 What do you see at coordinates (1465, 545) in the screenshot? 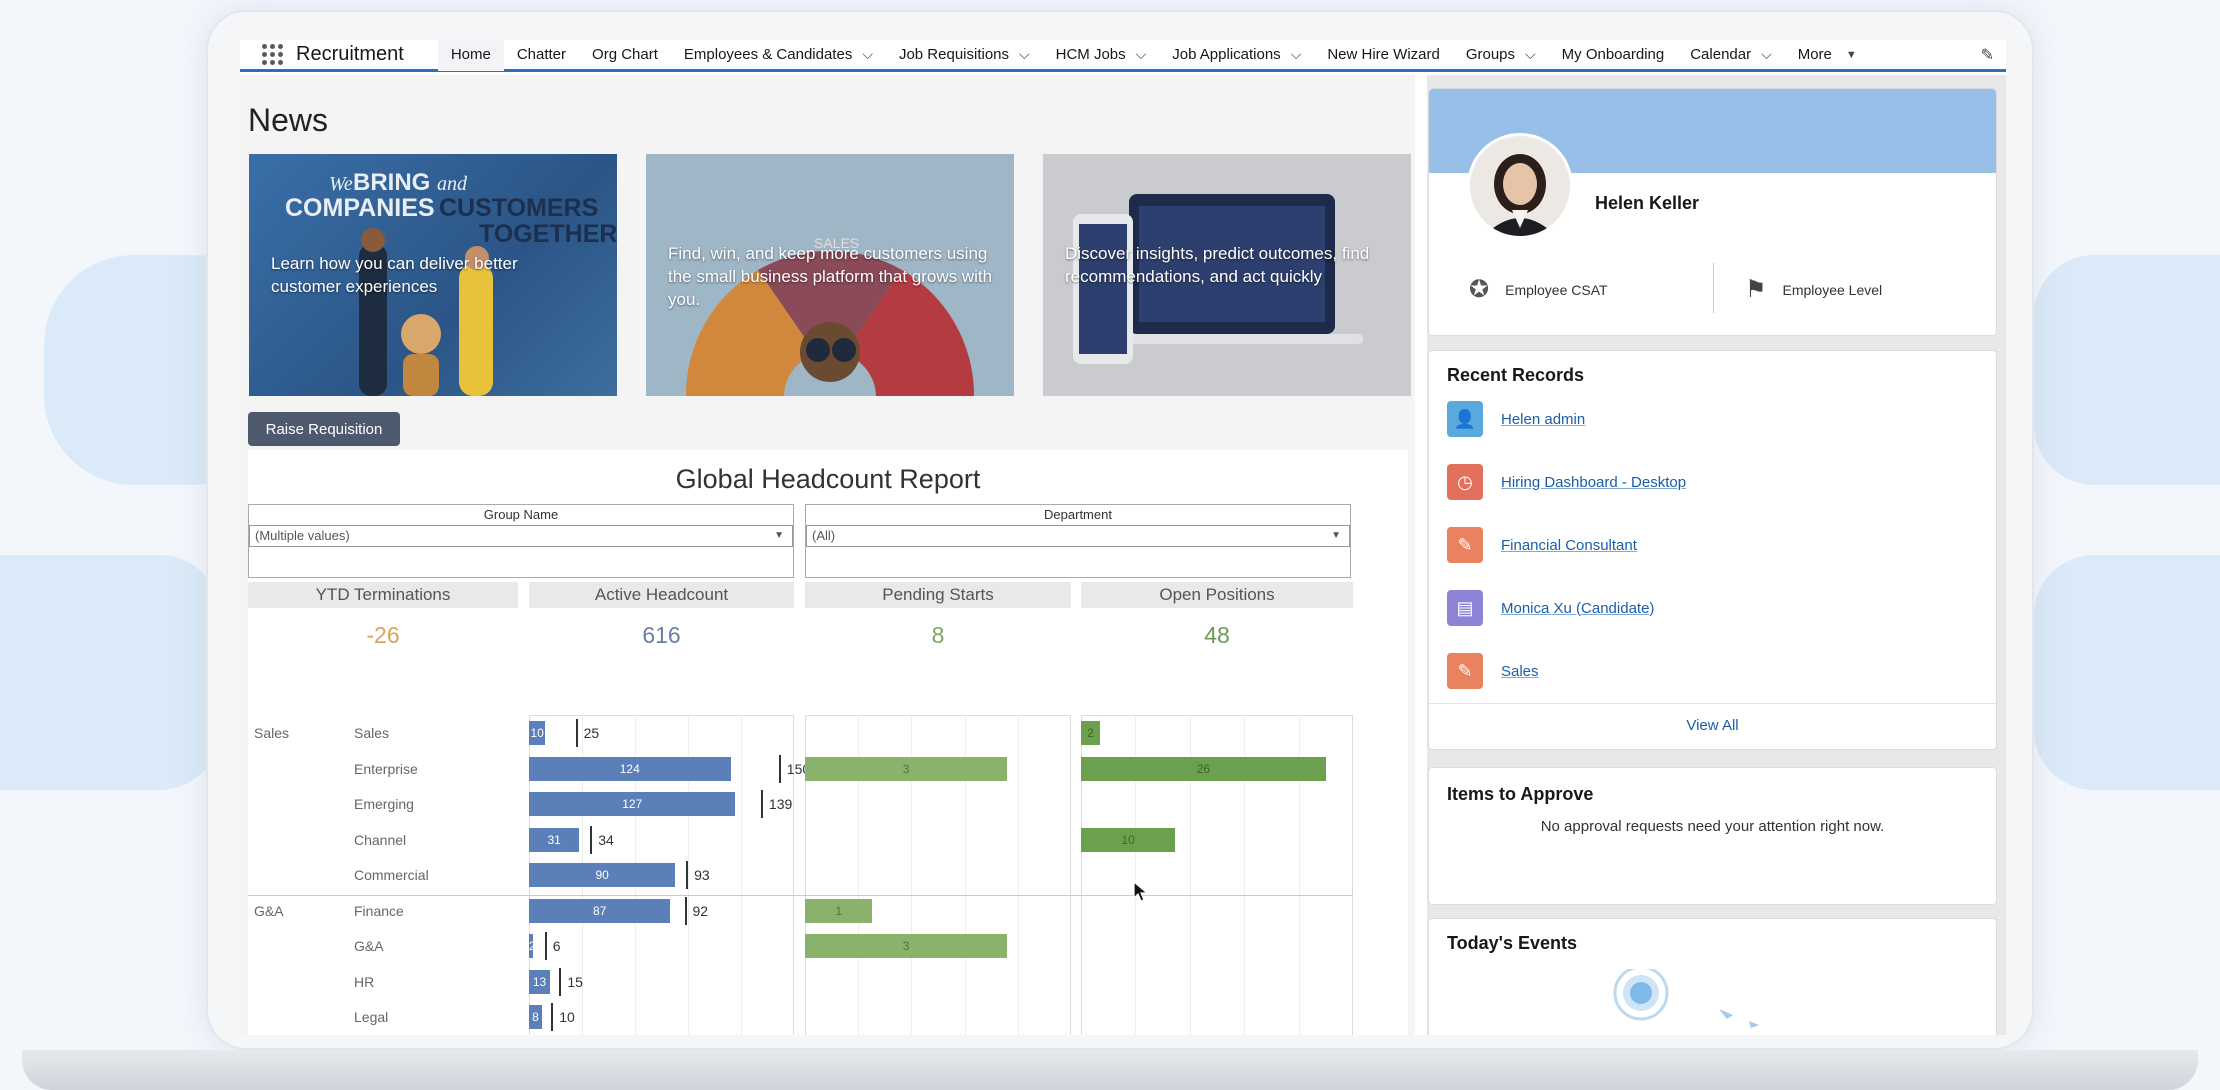
I see `pencil-icon: ✎` at bounding box center [1465, 545].